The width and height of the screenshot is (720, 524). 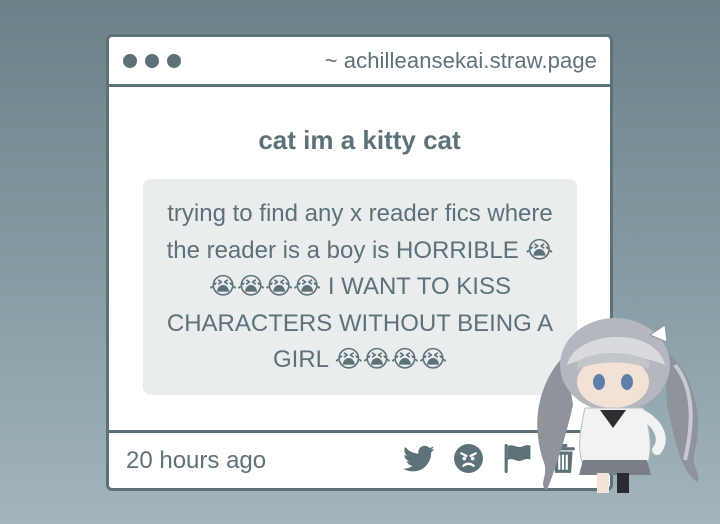 I want to click on window-titlebar: ~ achilleansekai.straw.page, so click(x=359, y=62).